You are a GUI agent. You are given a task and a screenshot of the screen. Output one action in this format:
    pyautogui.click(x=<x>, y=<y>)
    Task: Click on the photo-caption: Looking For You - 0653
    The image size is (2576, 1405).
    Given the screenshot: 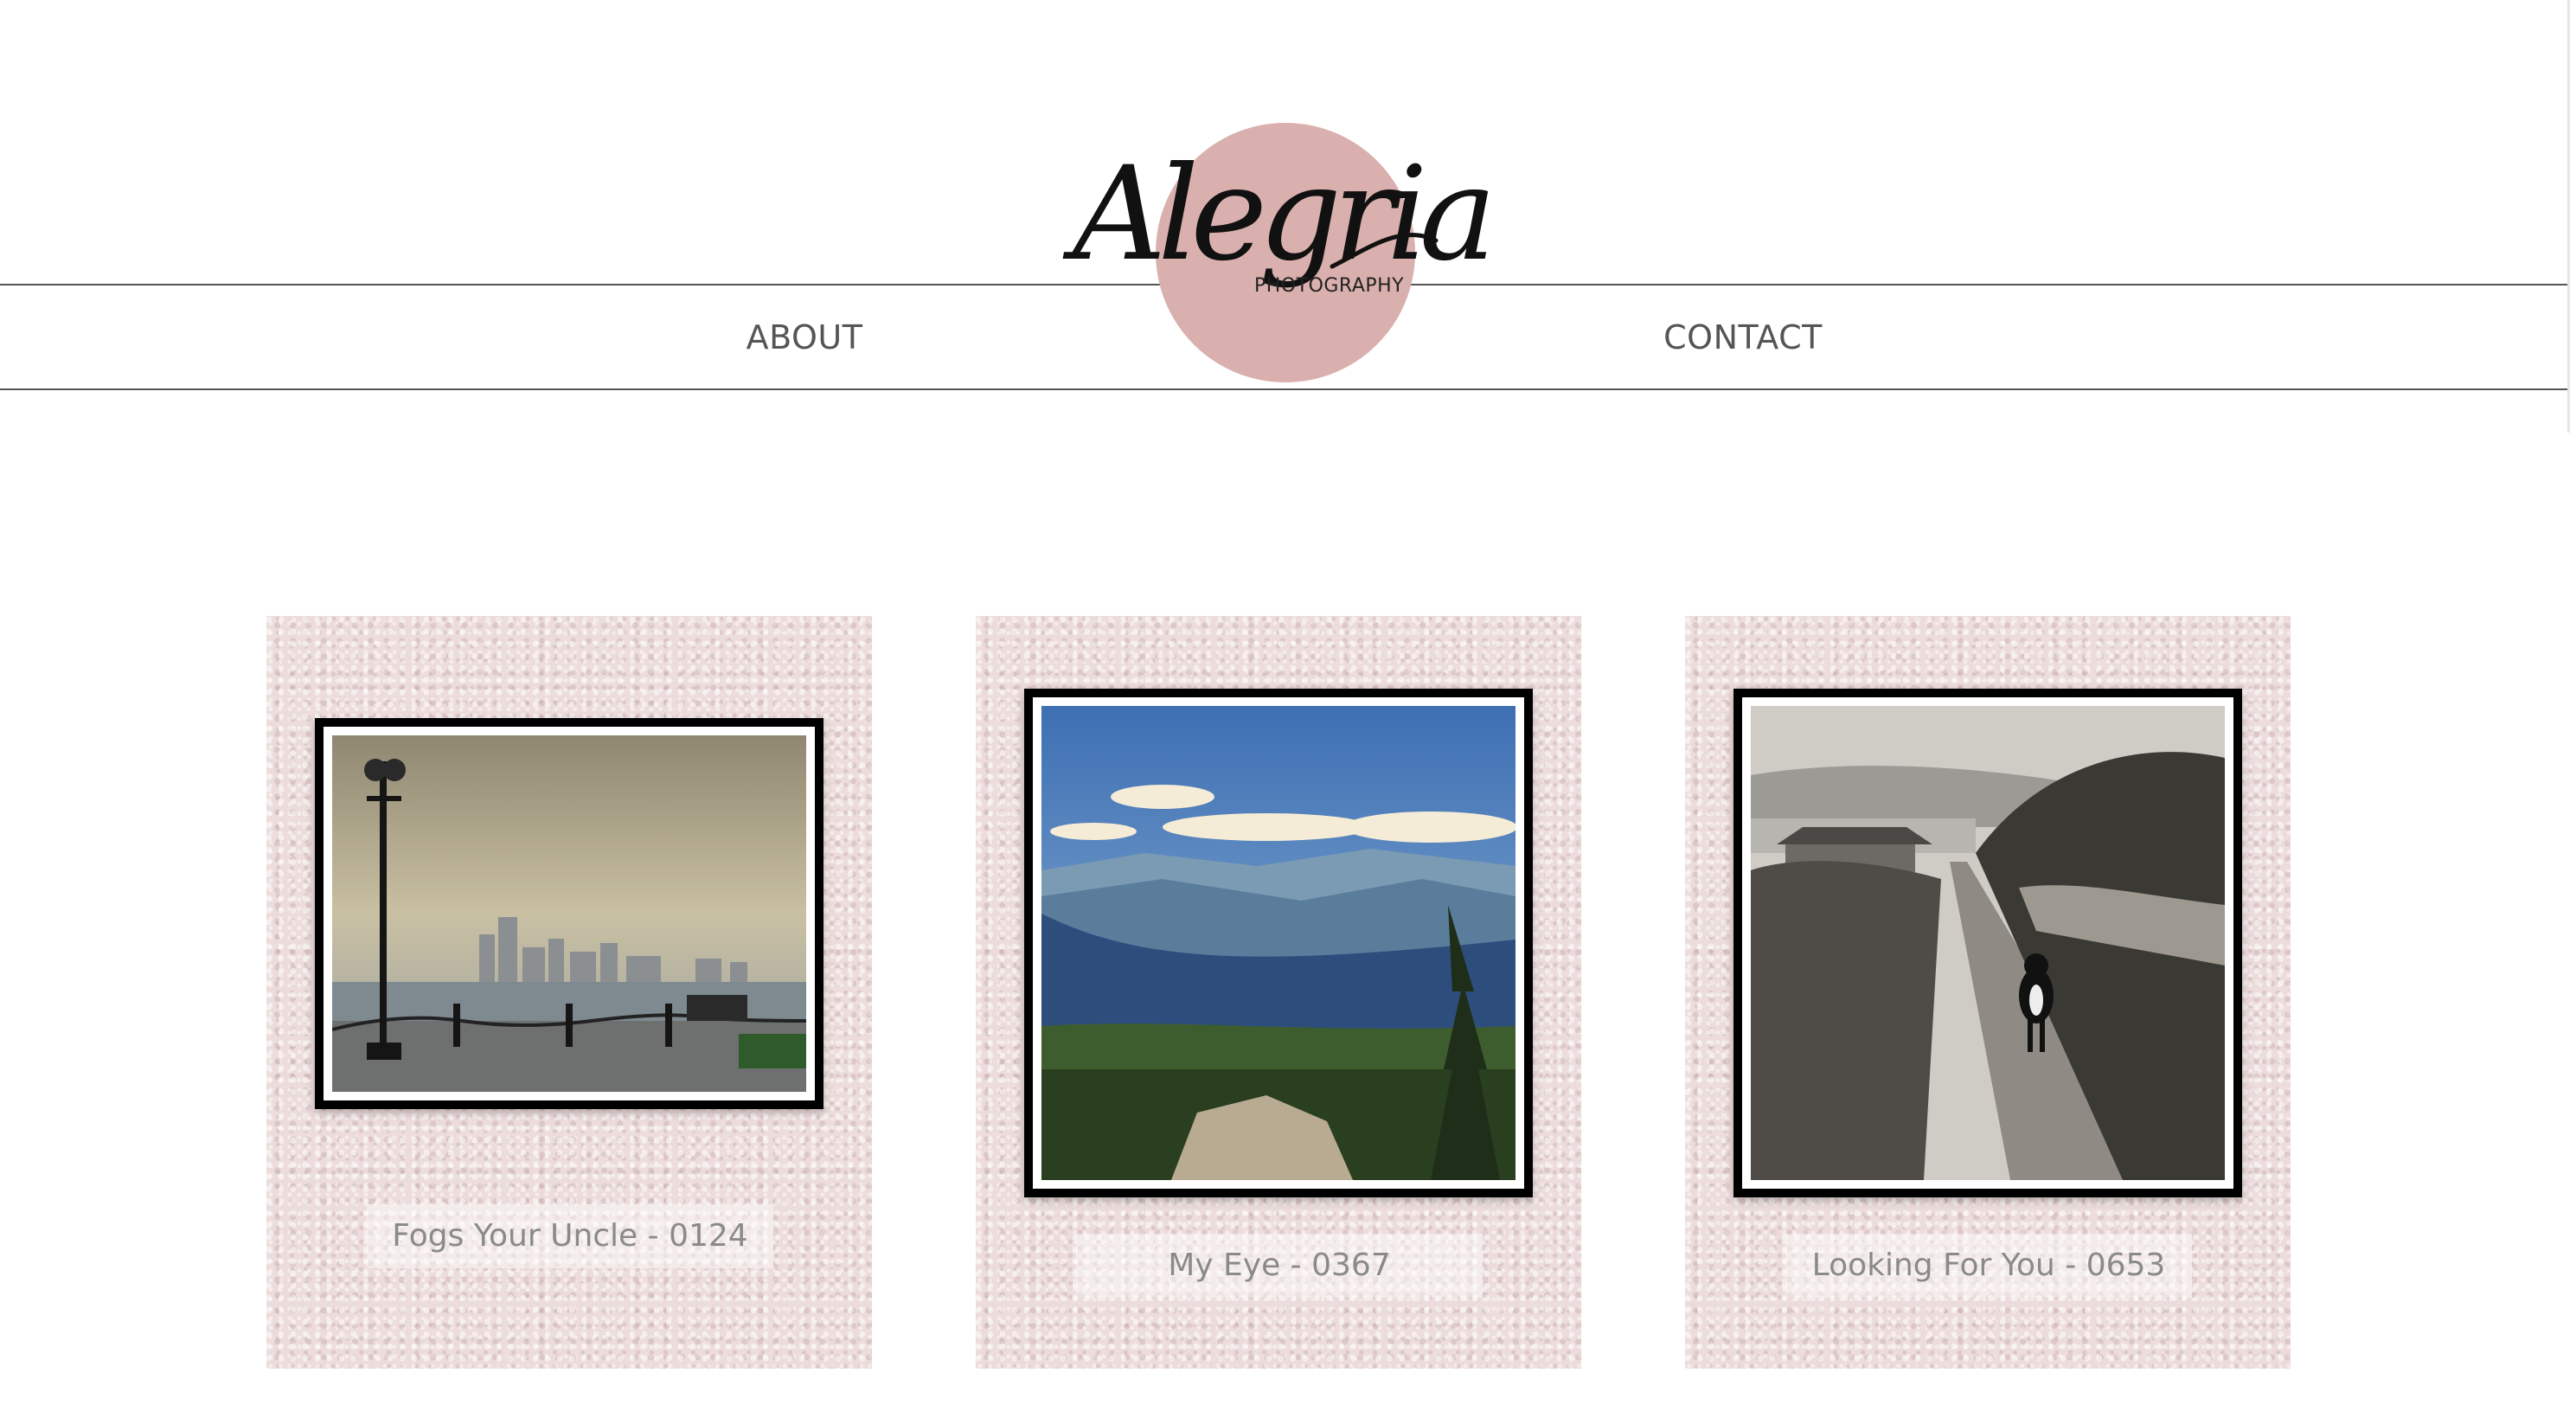 What is the action you would take?
    pyautogui.click(x=1988, y=1266)
    